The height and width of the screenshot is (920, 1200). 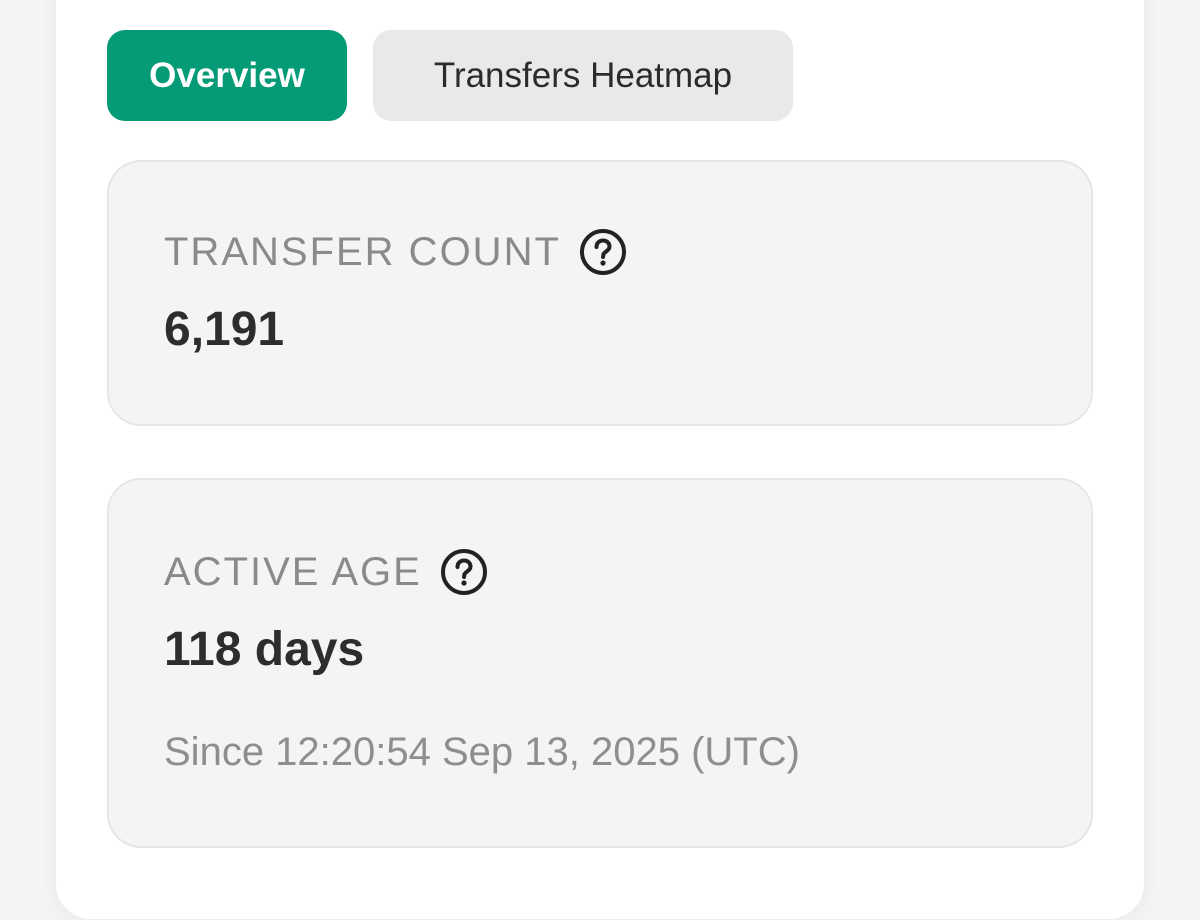 What do you see at coordinates (264, 649) in the screenshot?
I see `active-age-value: 118 days` at bounding box center [264, 649].